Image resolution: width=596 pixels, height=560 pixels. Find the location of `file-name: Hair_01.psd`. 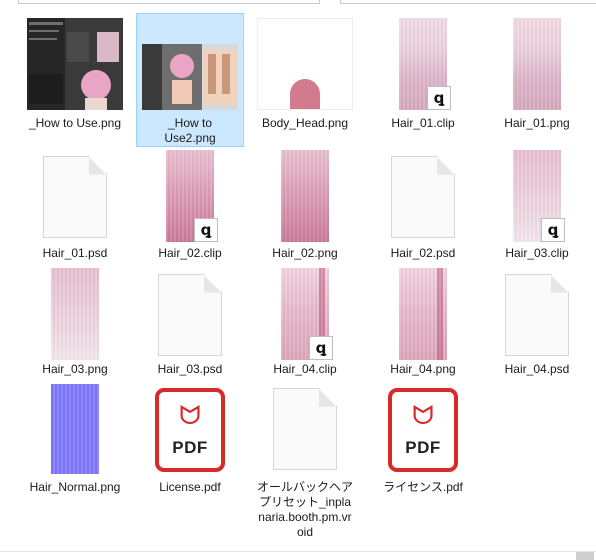

file-name: Hair_01.psd is located at coordinates (75, 253).